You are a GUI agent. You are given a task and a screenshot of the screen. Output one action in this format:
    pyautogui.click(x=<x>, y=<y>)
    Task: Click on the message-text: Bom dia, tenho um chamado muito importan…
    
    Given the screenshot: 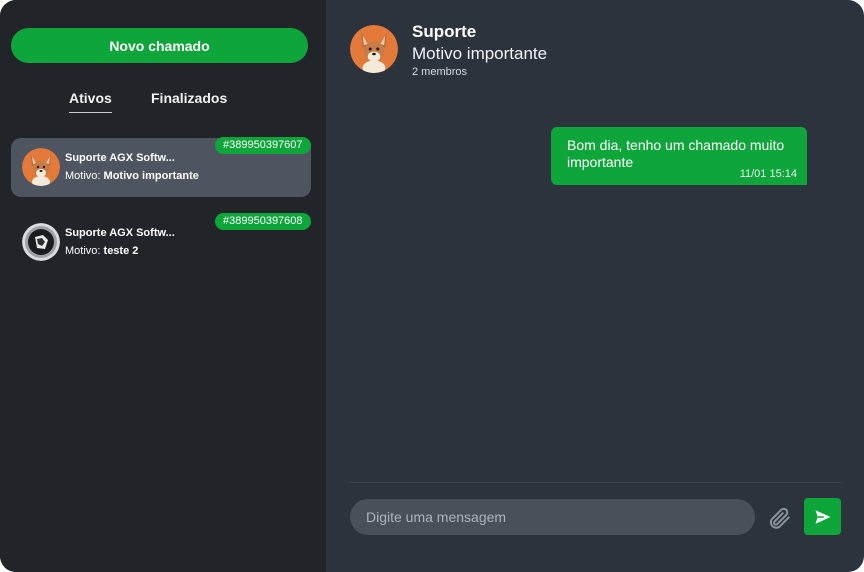 What is the action you would take?
    pyautogui.click(x=676, y=153)
    